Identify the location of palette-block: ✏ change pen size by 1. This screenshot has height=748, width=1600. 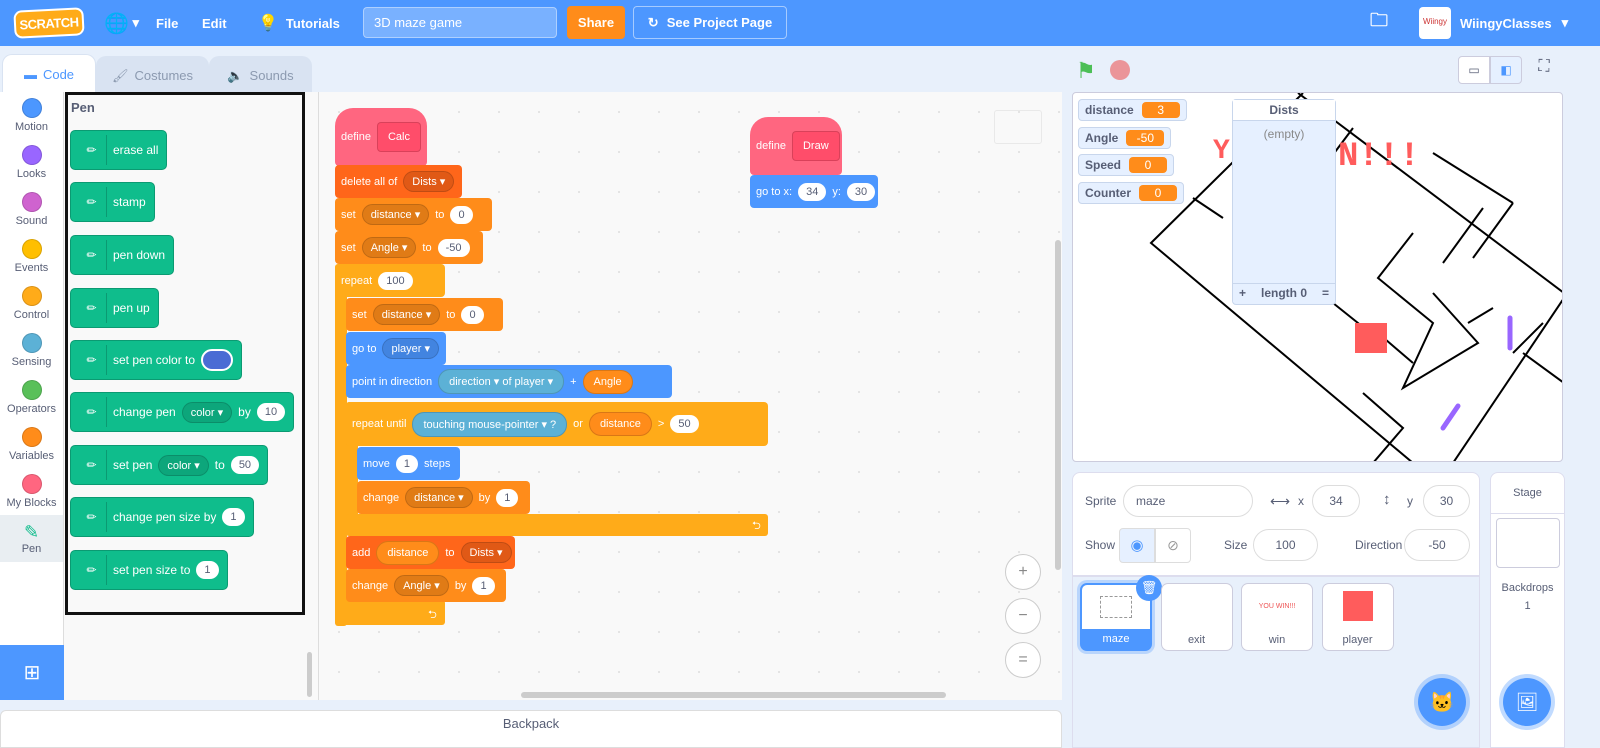
(162, 517).